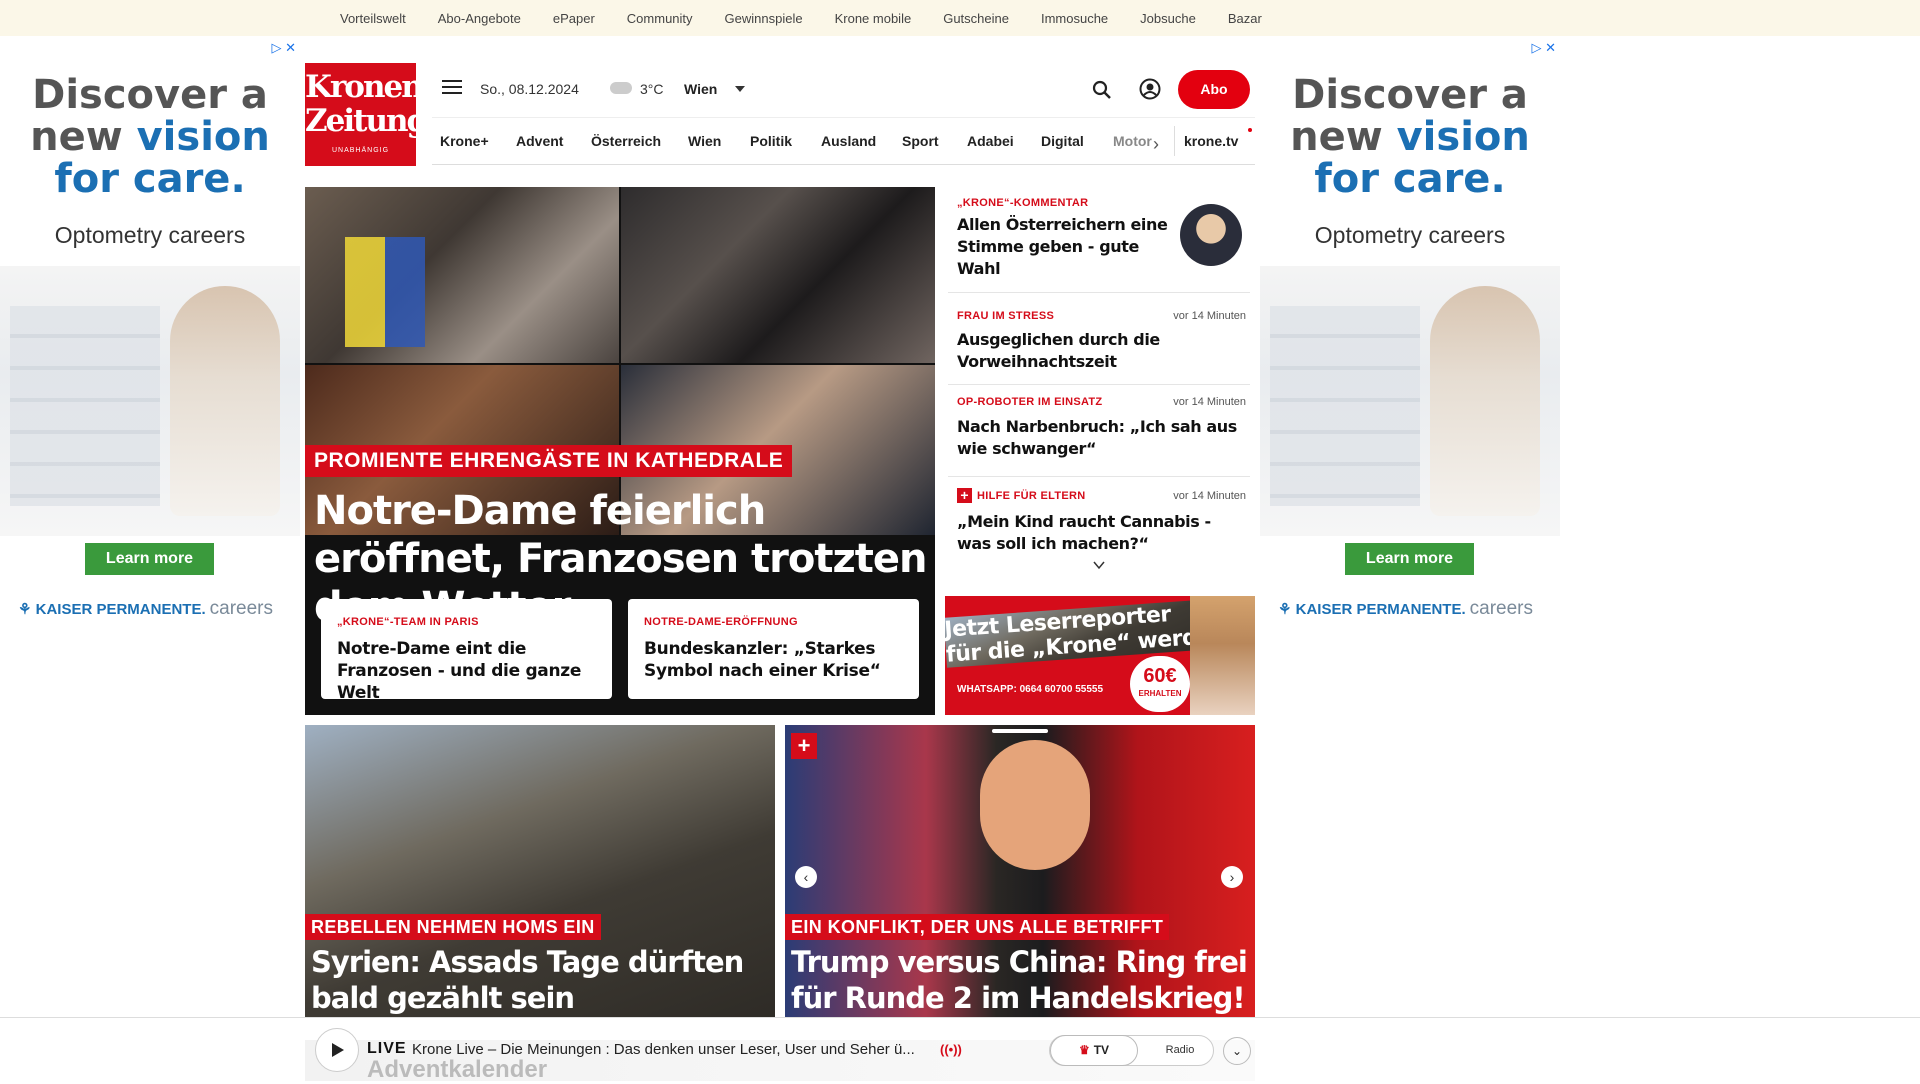 The height and width of the screenshot is (1084, 1920). Describe the element at coordinates (977, 927) in the screenshot. I see `teaser-kicker: EIN KONFLIKT, DER UNS ALLE BETRIFFT` at that location.